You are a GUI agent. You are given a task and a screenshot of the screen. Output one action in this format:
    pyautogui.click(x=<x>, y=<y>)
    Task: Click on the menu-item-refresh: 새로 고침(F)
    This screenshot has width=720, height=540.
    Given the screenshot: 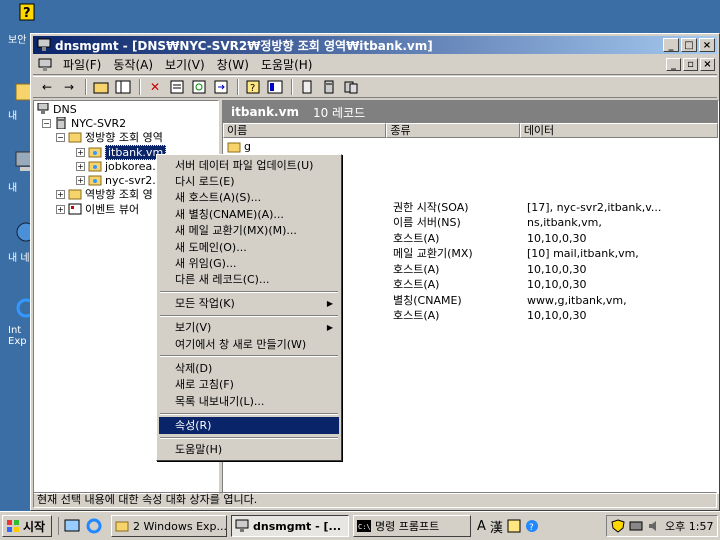 What is the action you would take?
    pyautogui.click(x=249, y=384)
    